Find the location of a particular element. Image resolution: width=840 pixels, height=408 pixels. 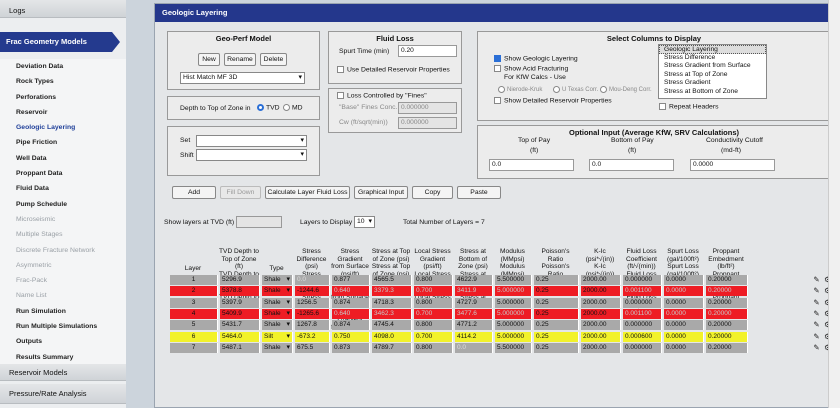

cw-input: 0.000000 is located at coordinates (427, 123).